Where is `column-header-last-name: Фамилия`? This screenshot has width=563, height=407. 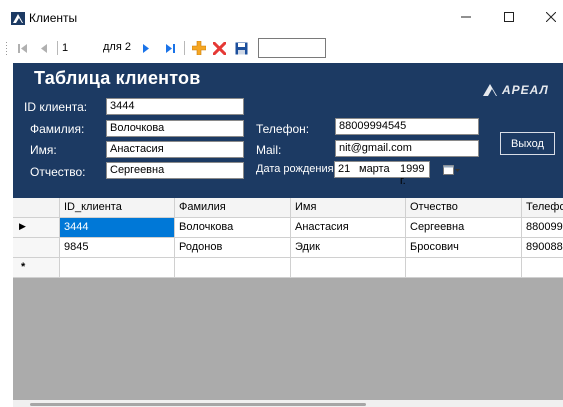 column-header-last-name: Фамилия is located at coordinates (233, 208).